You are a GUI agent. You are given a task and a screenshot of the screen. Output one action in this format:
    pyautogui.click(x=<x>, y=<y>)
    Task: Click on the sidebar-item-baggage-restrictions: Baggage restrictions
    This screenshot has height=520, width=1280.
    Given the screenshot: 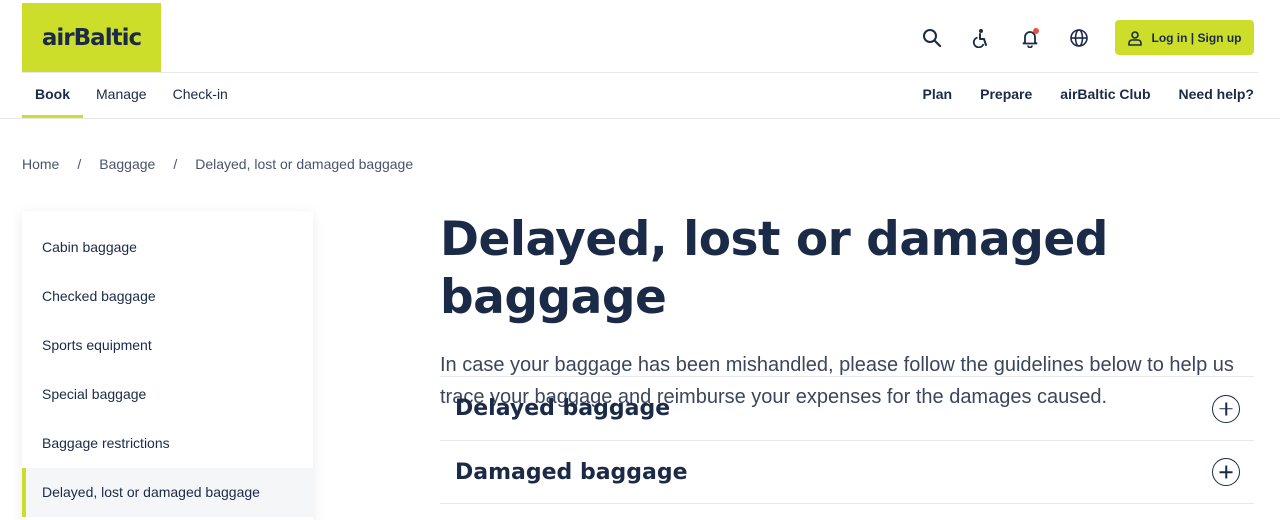 What is the action you would take?
    pyautogui.click(x=167, y=443)
    